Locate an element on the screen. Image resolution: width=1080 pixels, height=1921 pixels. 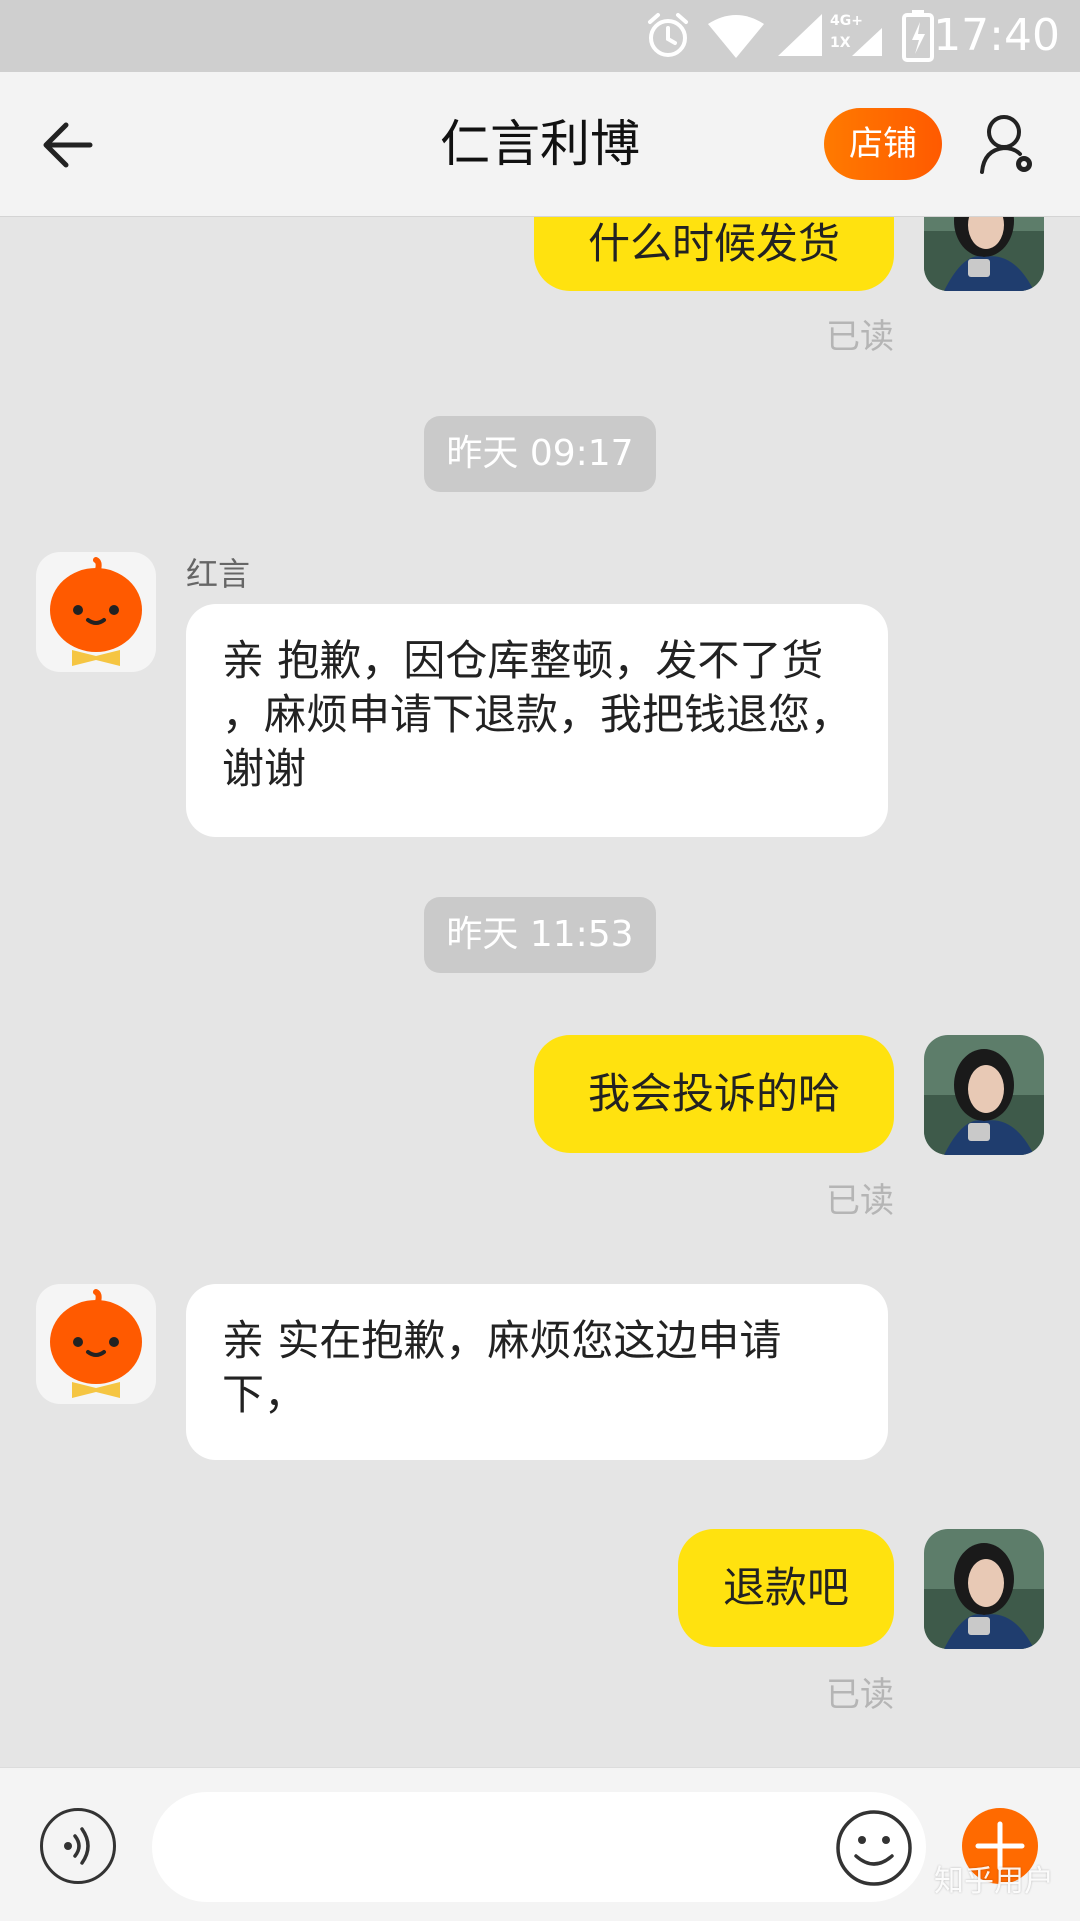
status-time: 17:40 is located at coordinates (996, 35).